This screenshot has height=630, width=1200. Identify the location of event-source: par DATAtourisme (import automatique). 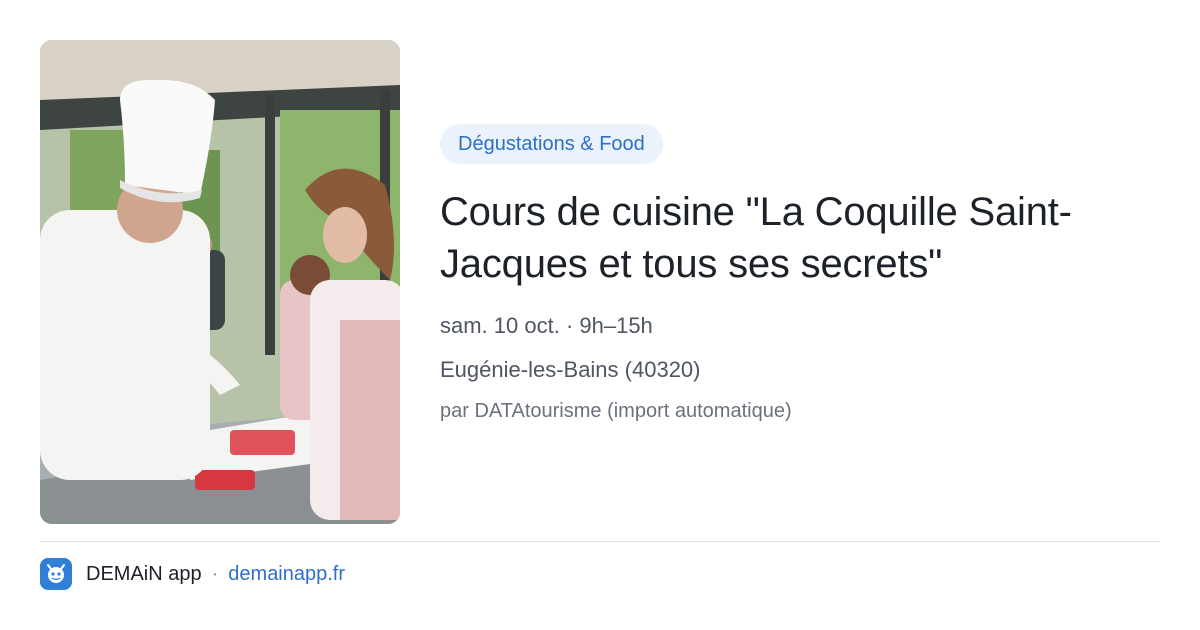
(616, 411).